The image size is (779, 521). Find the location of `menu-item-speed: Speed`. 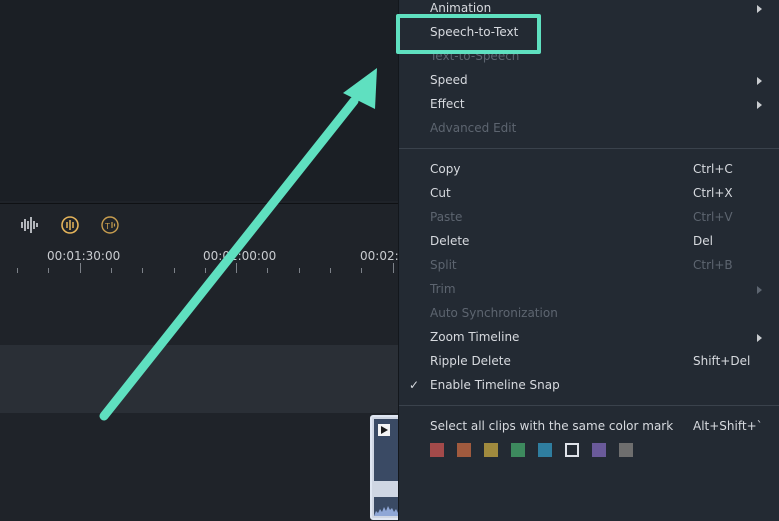

menu-item-speed: Speed is located at coordinates (449, 80).